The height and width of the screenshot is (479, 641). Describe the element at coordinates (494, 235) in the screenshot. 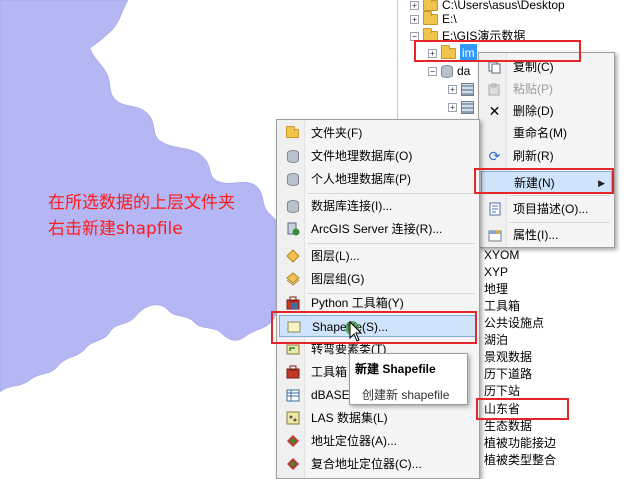

I see `properties-icon` at that location.